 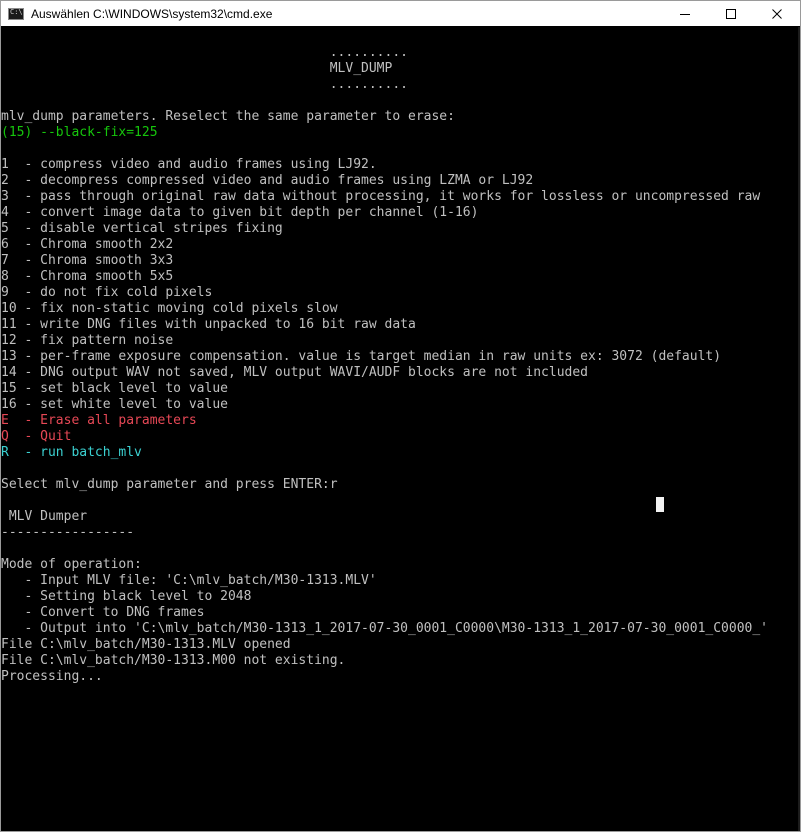 What do you see at coordinates (142, 228) in the screenshot?
I see `console-line: 5 - disable vertical stripes fixing` at bounding box center [142, 228].